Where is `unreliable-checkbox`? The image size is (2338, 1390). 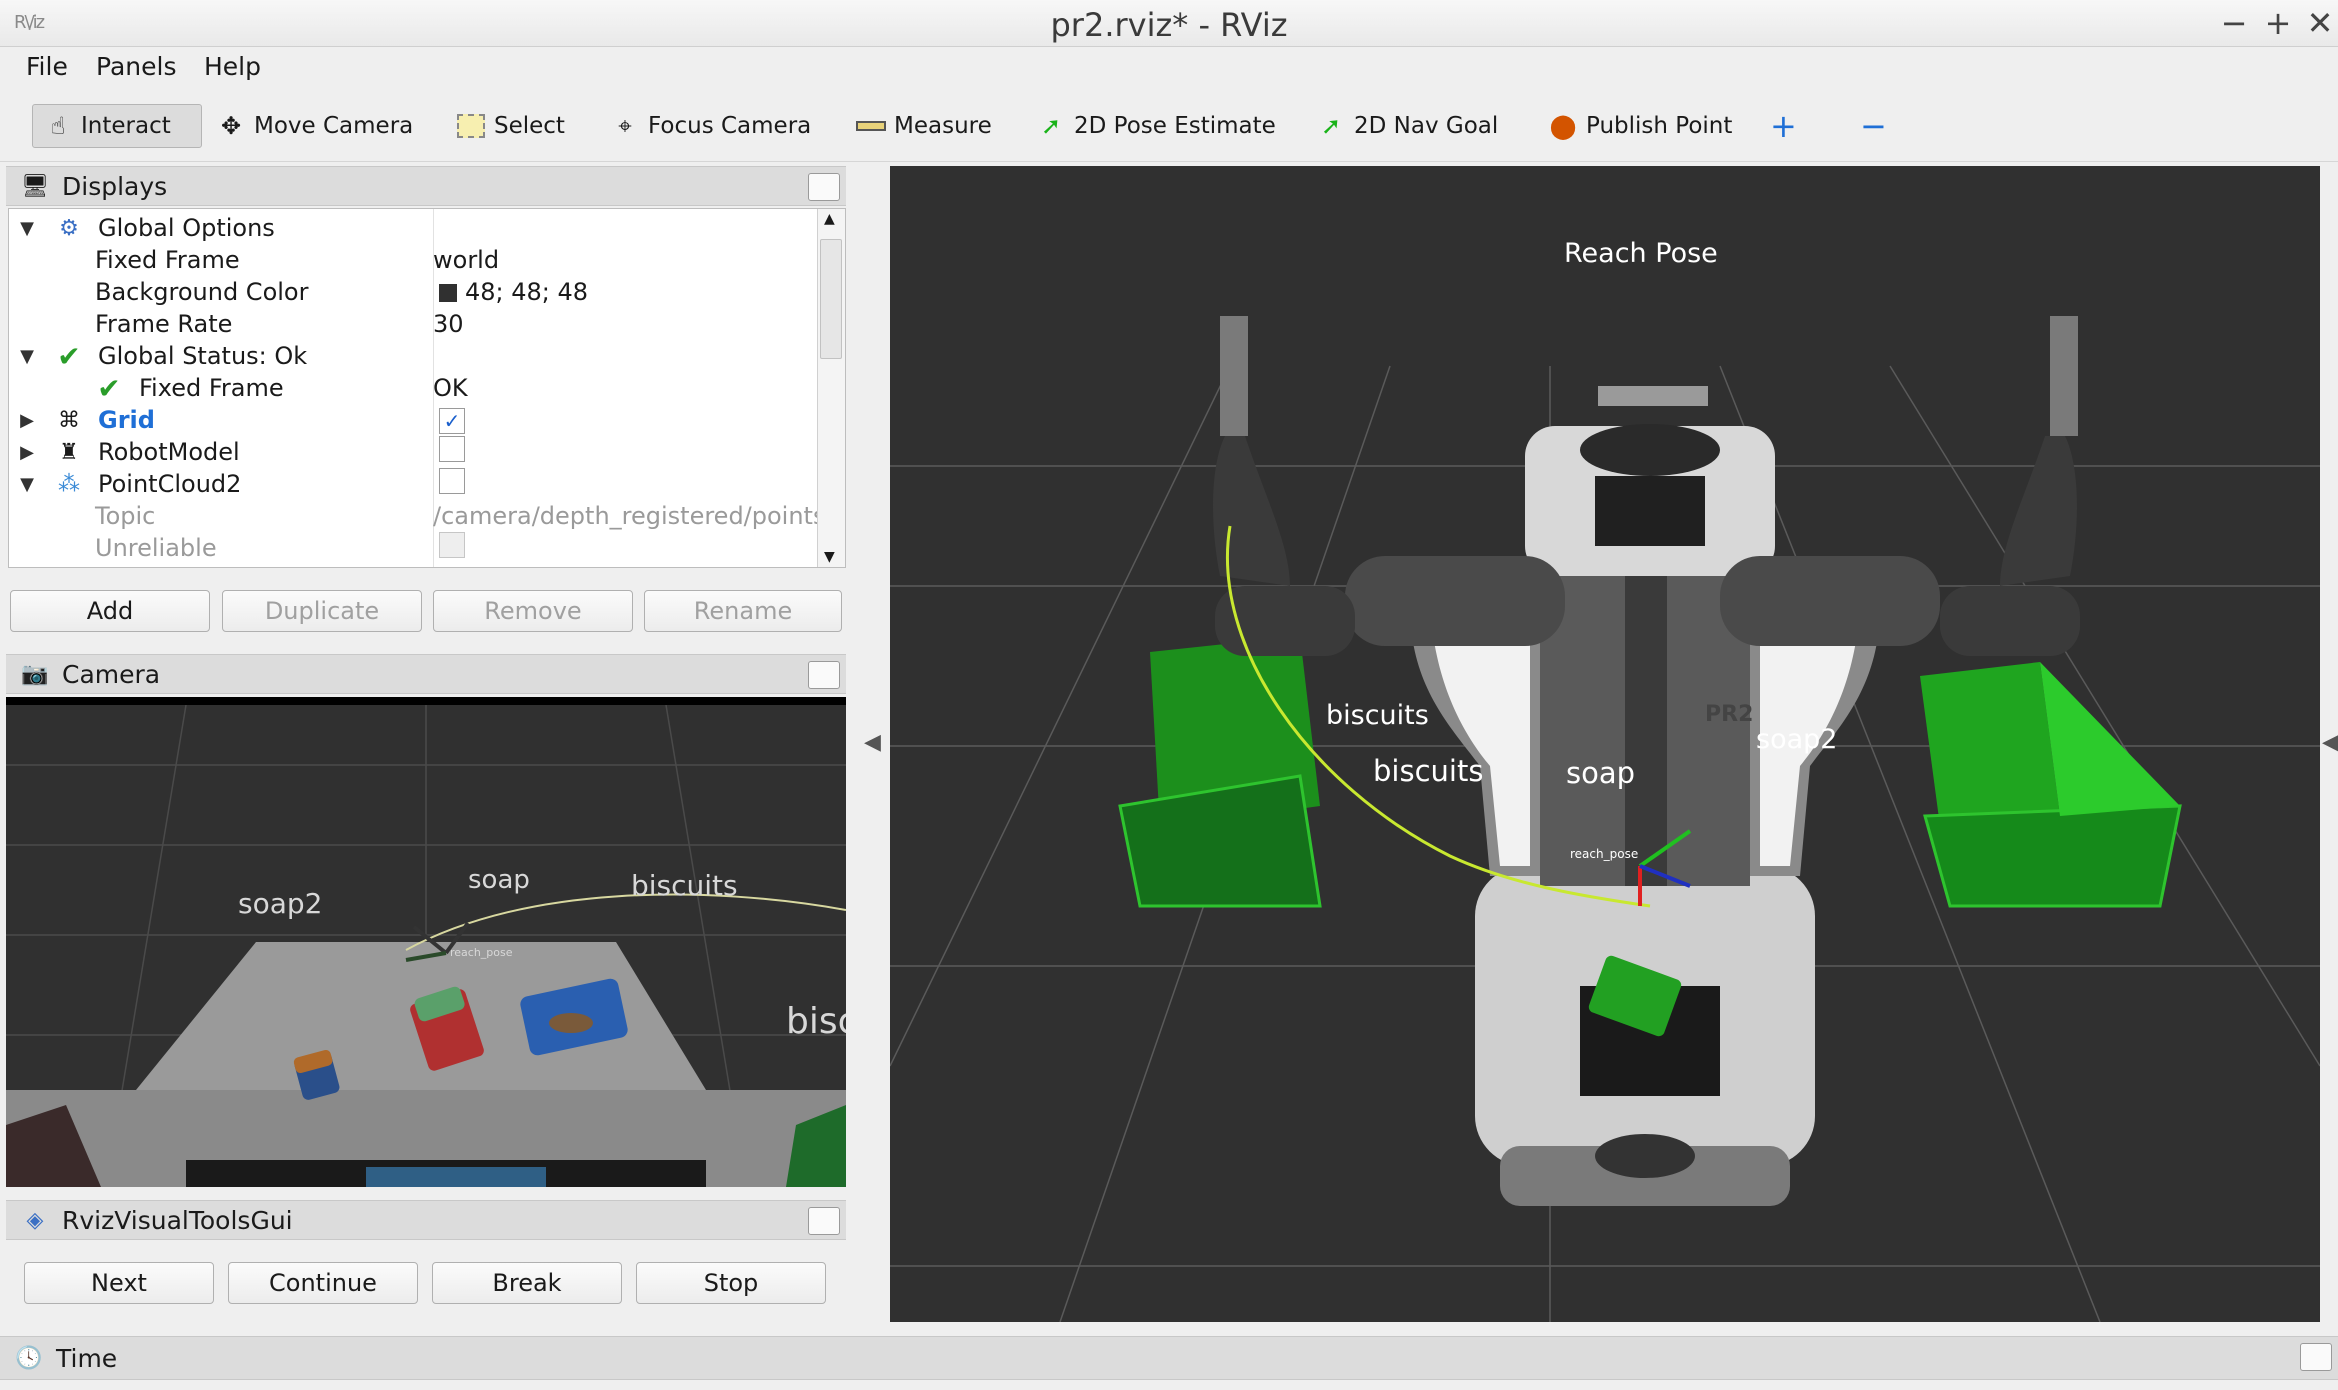
unreliable-checkbox is located at coordinates (628, 548).